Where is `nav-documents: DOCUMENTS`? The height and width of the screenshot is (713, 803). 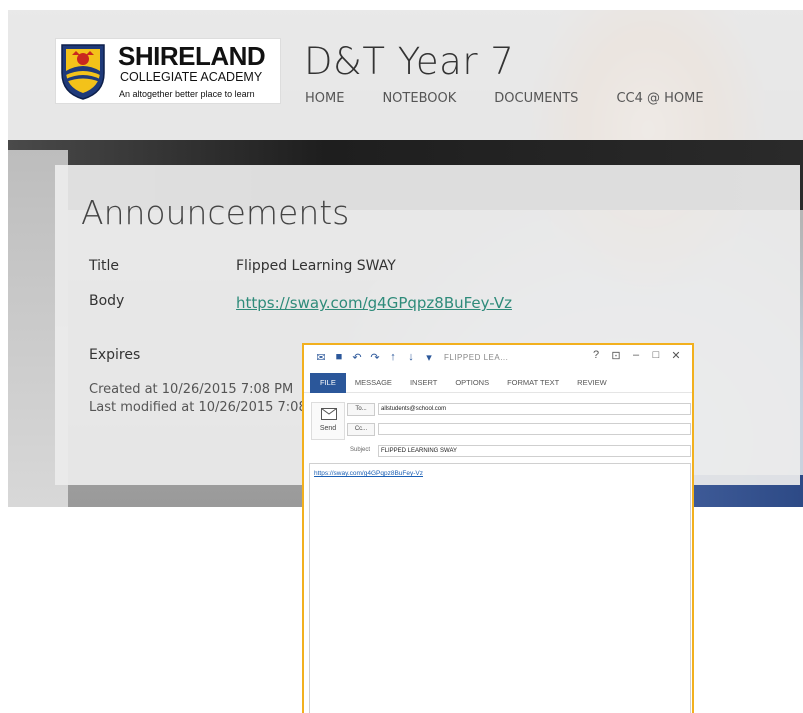
nav-documents: DOCUMENTS is located at coordinates (536, 98).